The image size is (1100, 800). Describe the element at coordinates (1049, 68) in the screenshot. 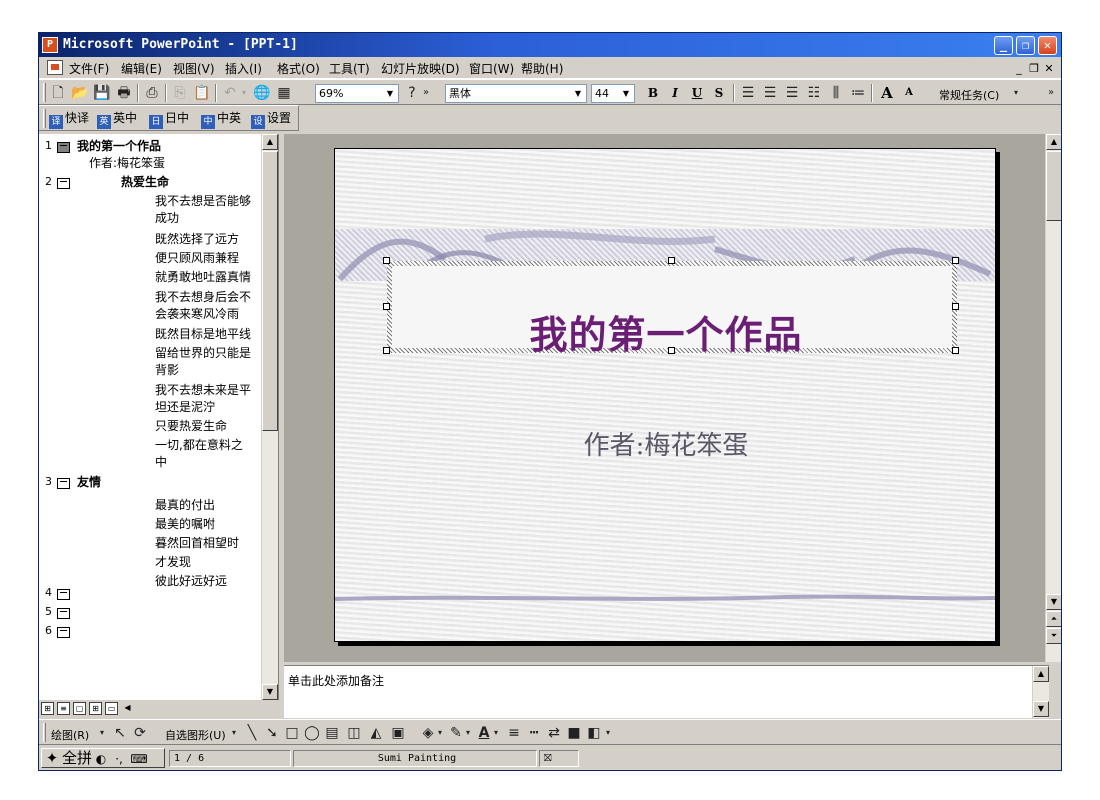

I see `doc-close-icon: ✕` at that location.